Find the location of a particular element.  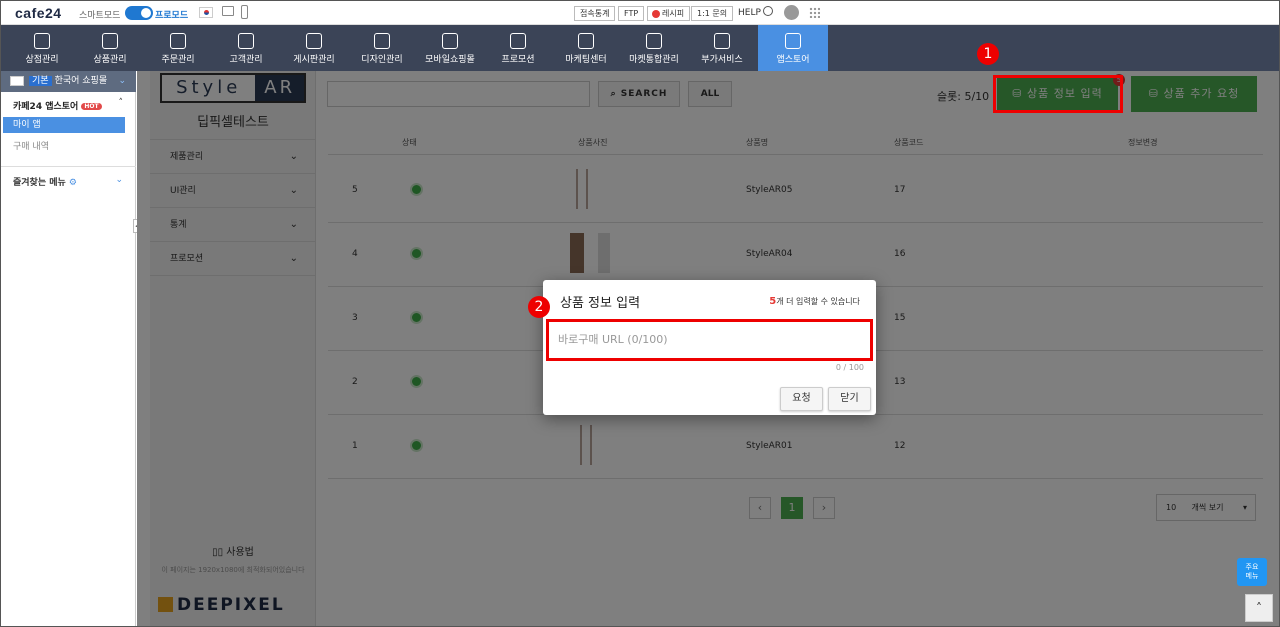

star-icon is located at coordinates (518, 41).